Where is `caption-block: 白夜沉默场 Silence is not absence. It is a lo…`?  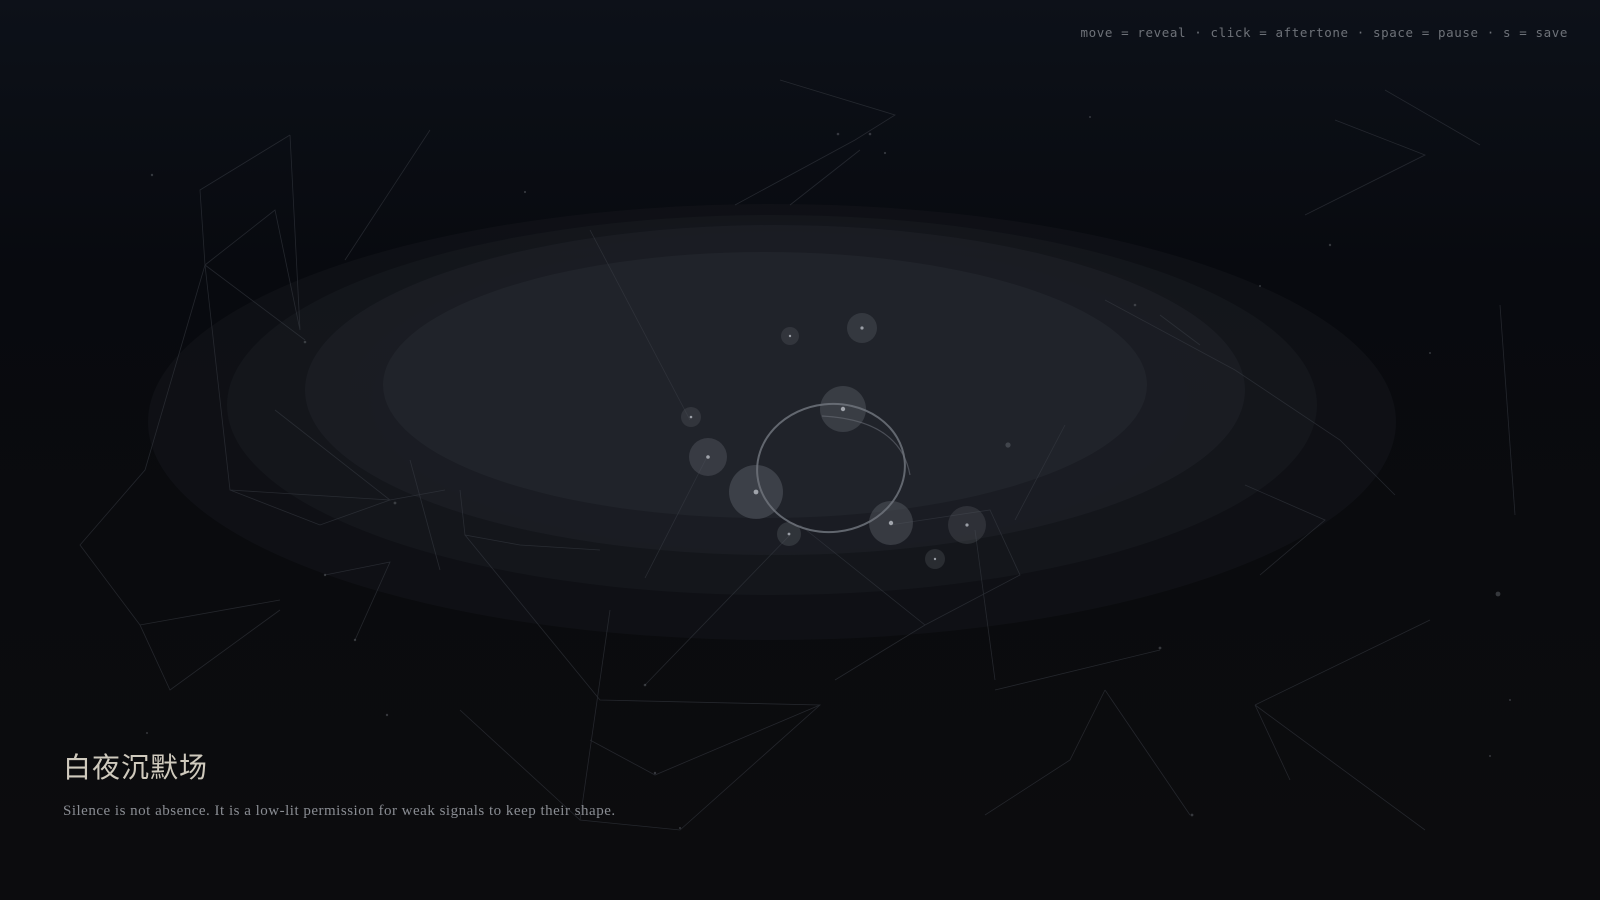
caption-block: 白夜沉默场 Silence is not absence. It is a lo… is located at coordinates (353, 784).